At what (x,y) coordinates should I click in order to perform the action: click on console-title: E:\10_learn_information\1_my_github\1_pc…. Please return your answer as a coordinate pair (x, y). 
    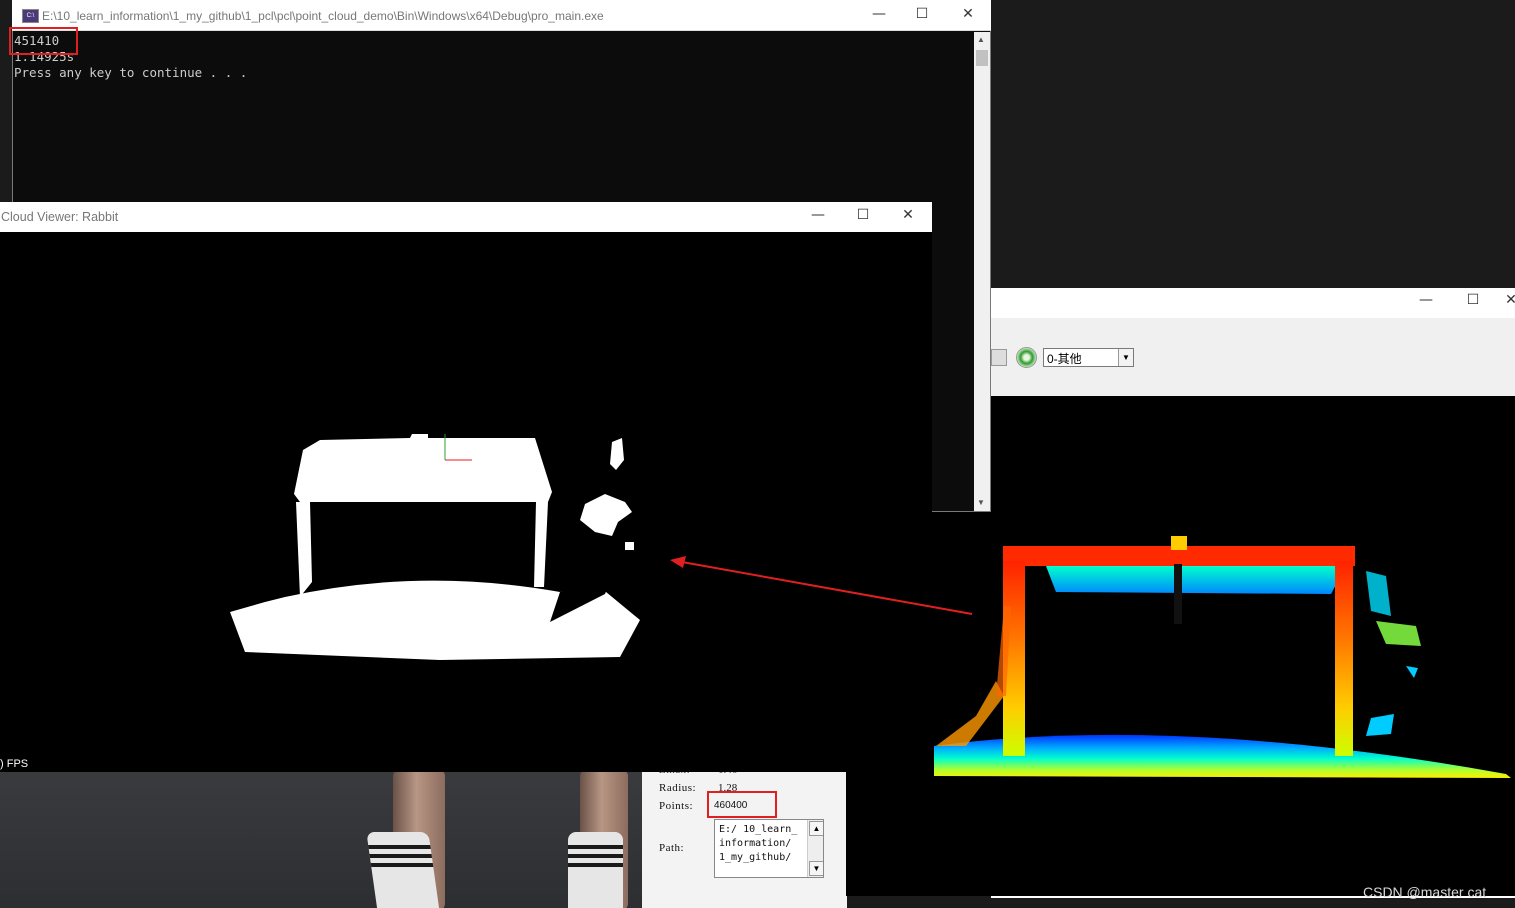
    Looking at the image, I should click on (323, 16).